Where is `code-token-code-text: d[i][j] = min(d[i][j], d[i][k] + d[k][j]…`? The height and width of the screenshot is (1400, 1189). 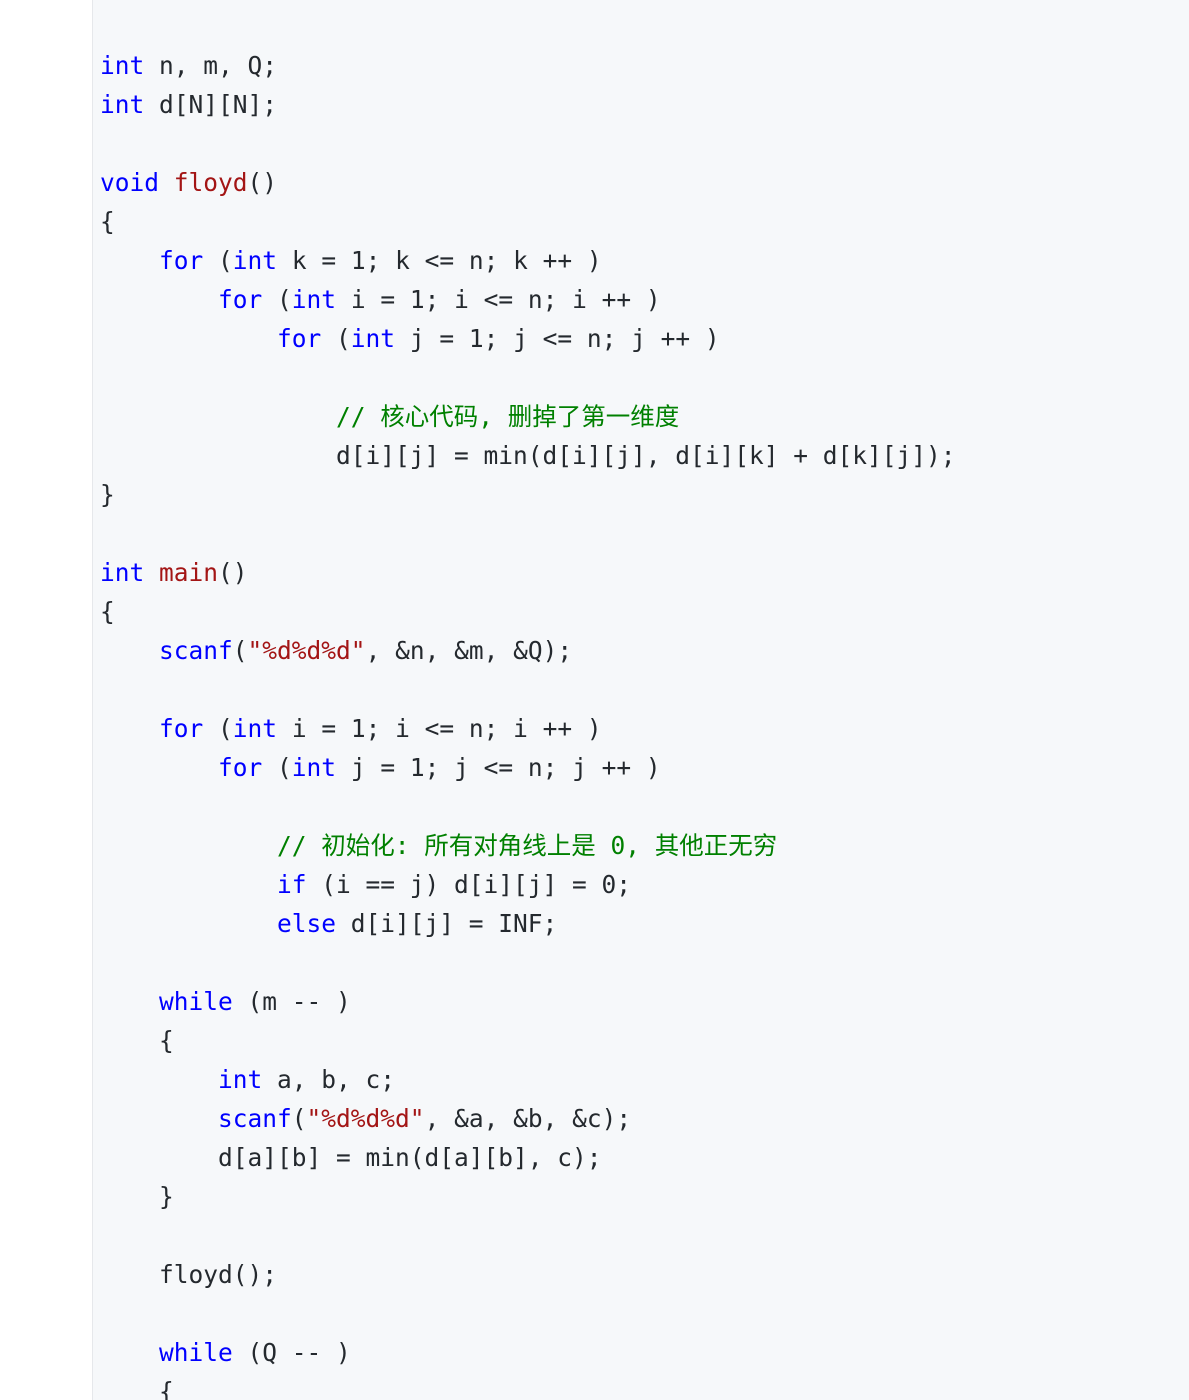
code-token-code-text: d[i][j] = min(d[i][j], d[i][k] + d[k][j]… is located at coordinates (528, 455).